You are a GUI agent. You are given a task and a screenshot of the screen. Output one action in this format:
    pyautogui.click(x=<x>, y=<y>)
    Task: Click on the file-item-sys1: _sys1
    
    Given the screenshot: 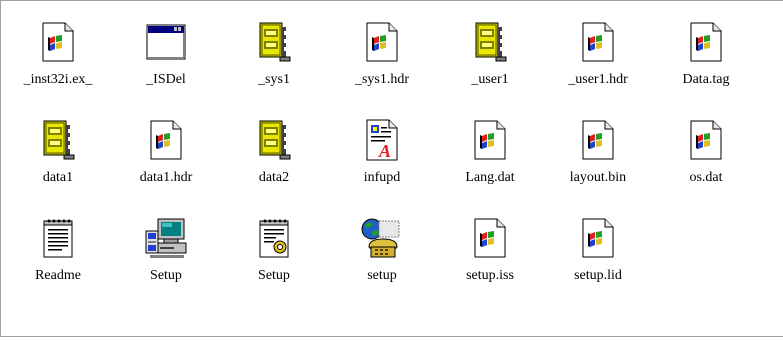 What is the action you would take?
    pyautogui.click(x=274, y=67)
    